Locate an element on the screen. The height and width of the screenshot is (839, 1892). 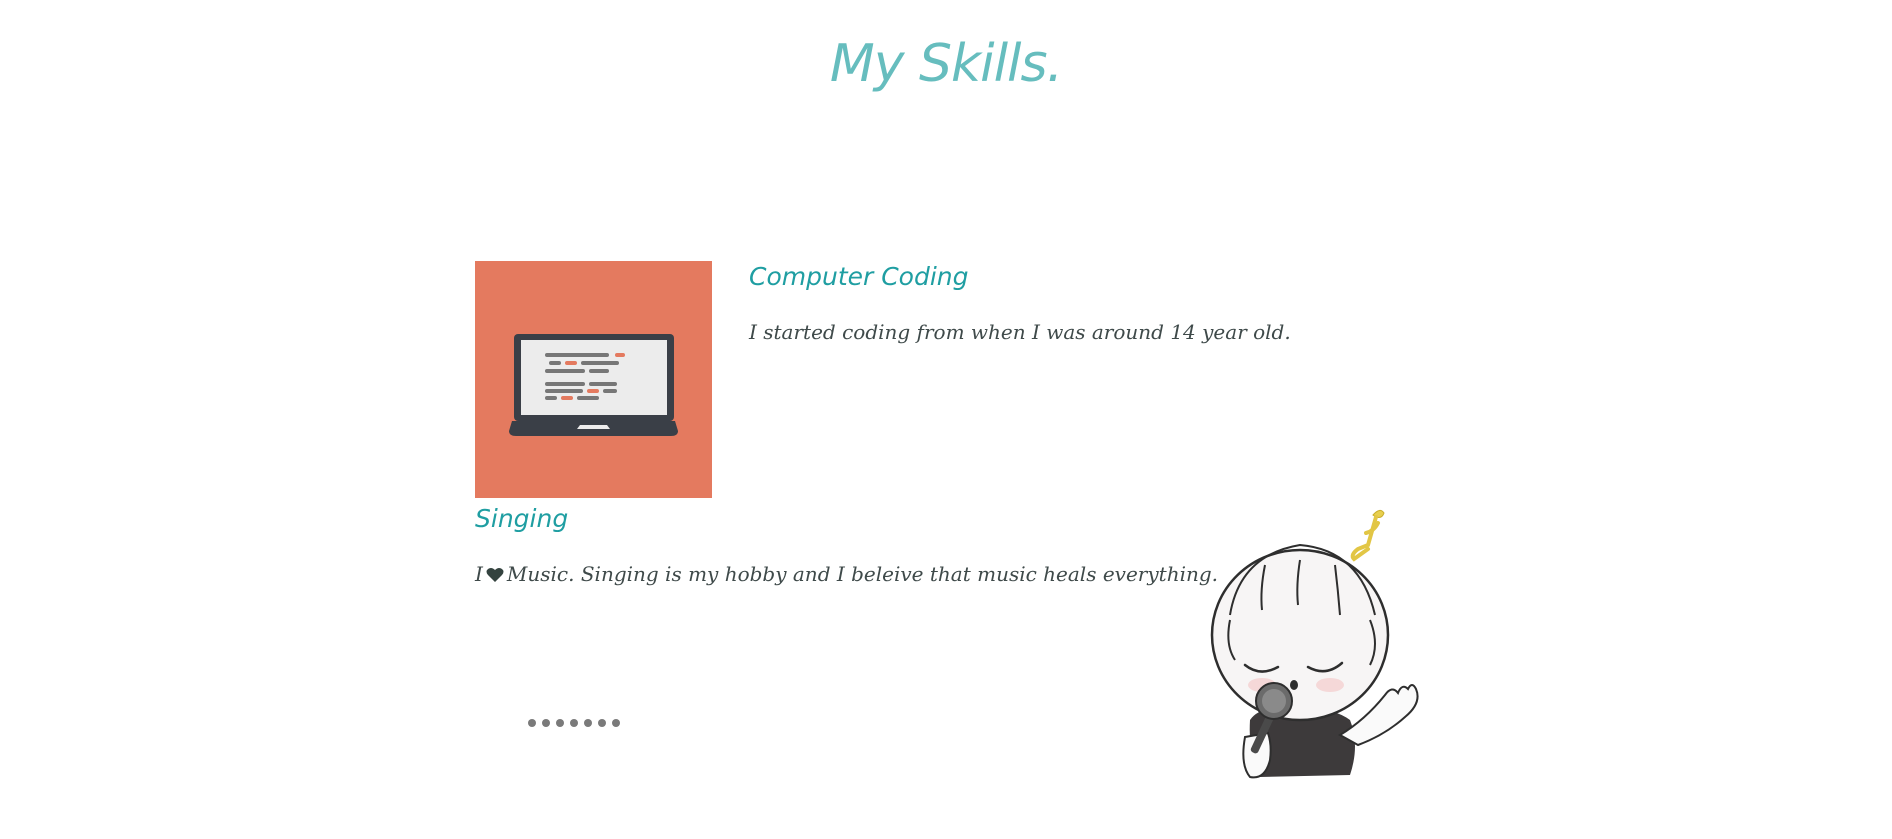
coding-skill-image is located at coordinates (593, 379).